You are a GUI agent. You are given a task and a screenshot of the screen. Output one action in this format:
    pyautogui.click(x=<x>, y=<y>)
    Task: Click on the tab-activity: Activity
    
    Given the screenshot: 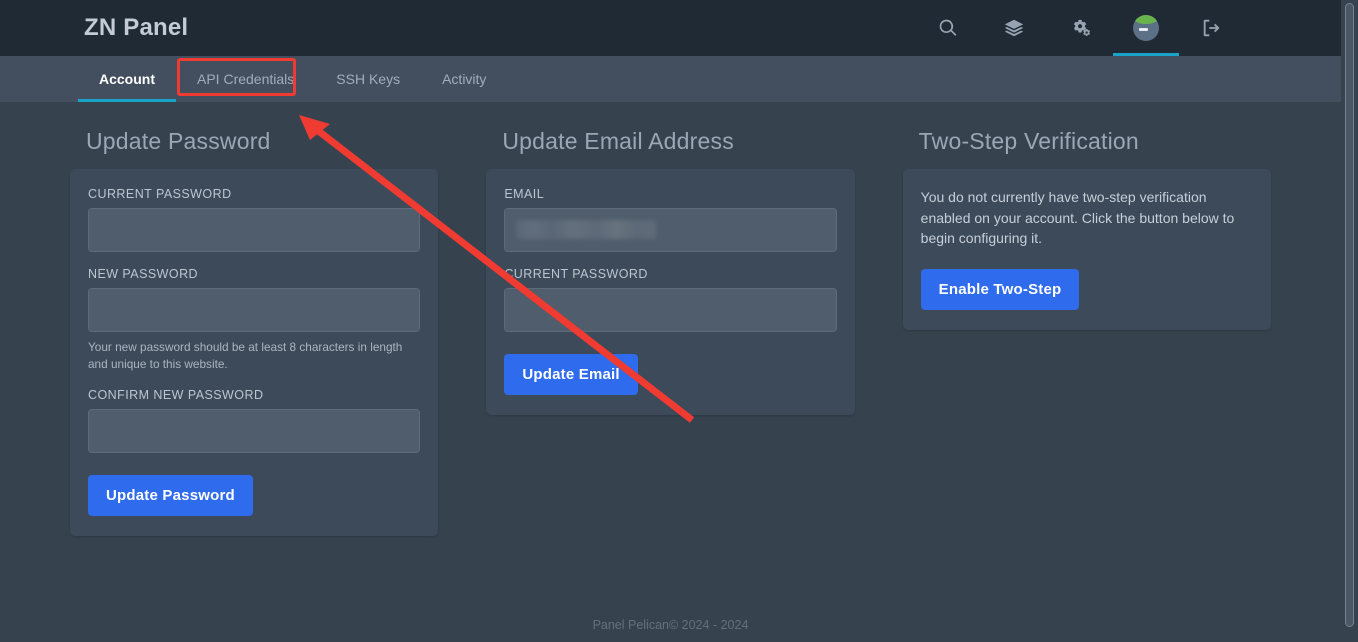 What is the action you would take?
    pyautogui.click(x=464, y=79)
    